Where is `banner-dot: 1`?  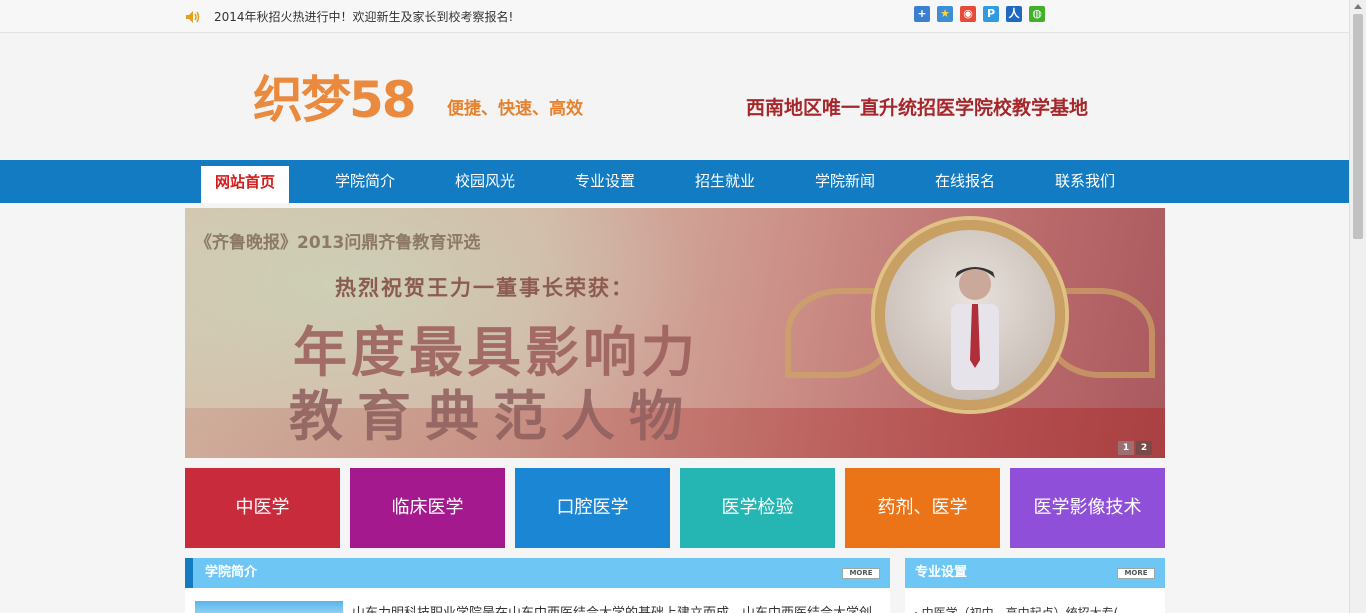
banner-dot: 1 is located at coordinates (1126, 448).